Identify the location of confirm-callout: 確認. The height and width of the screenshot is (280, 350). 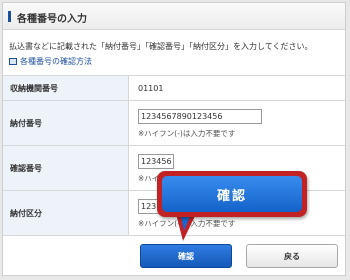
(232, 194).